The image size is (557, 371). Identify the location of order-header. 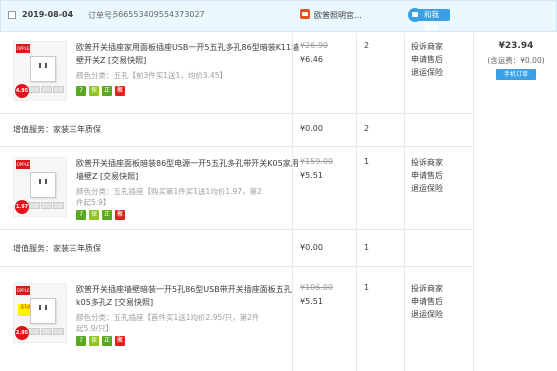
(278, 16).